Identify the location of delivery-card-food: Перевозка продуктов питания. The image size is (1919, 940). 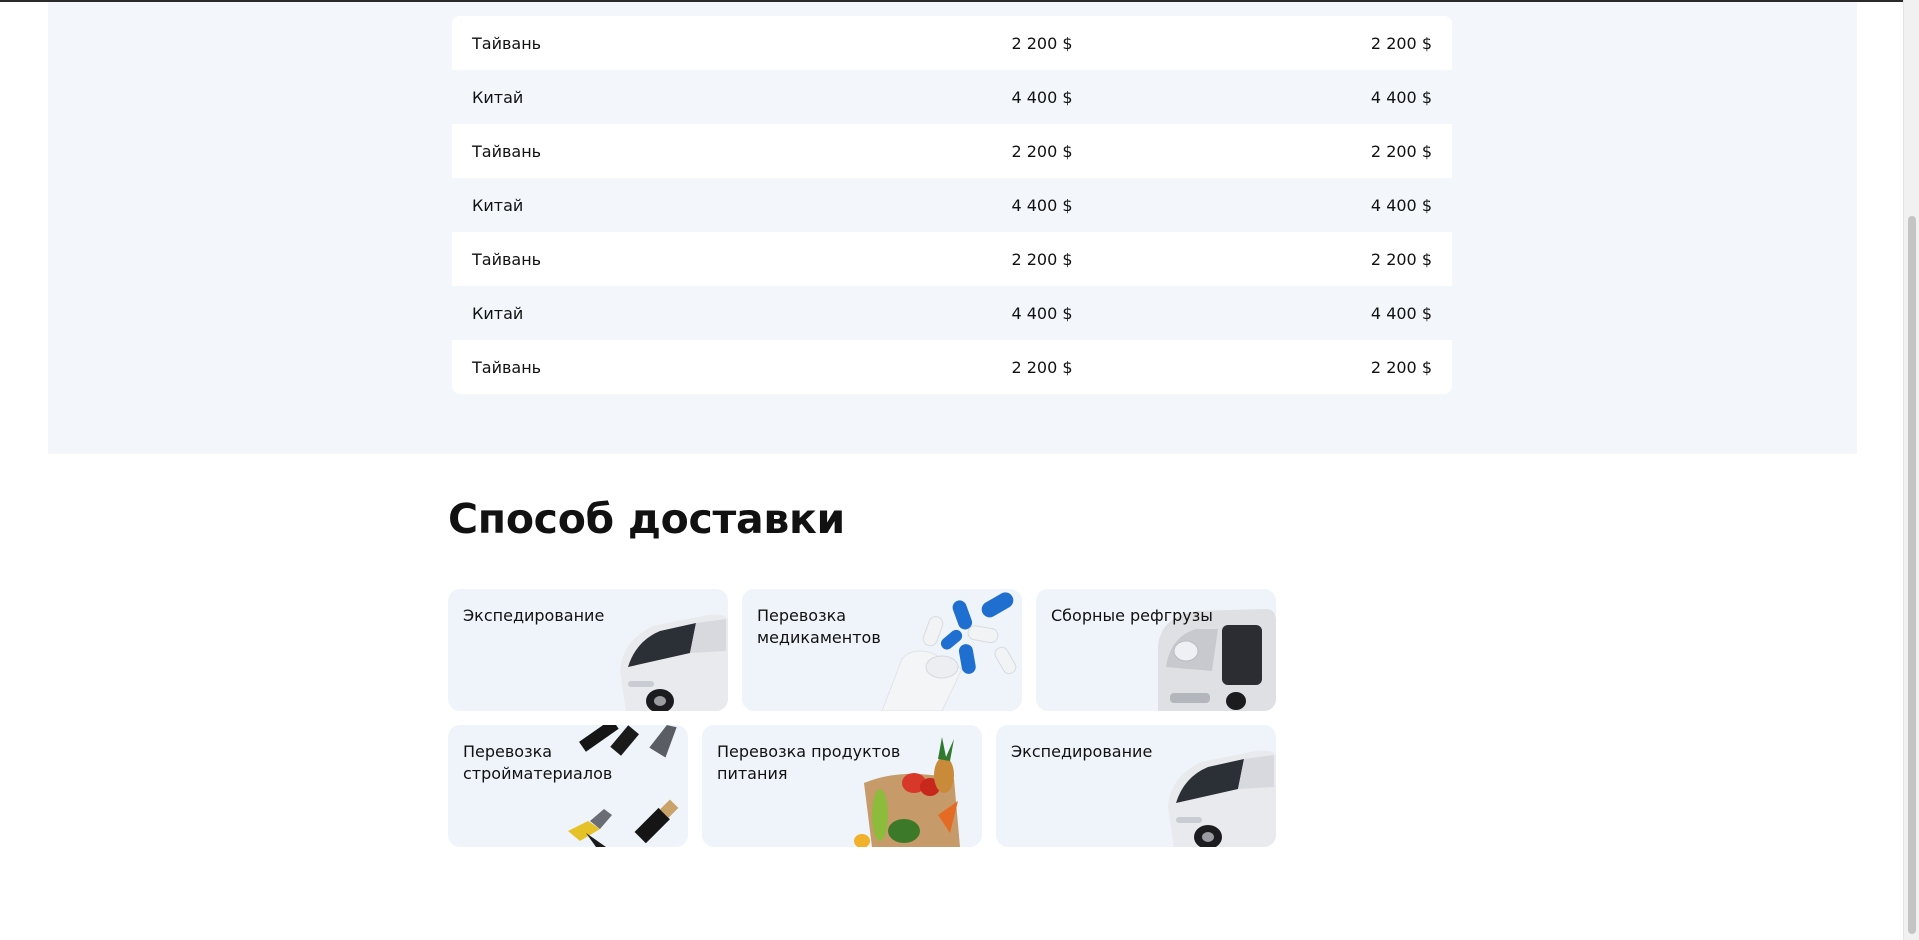
(842, 786).